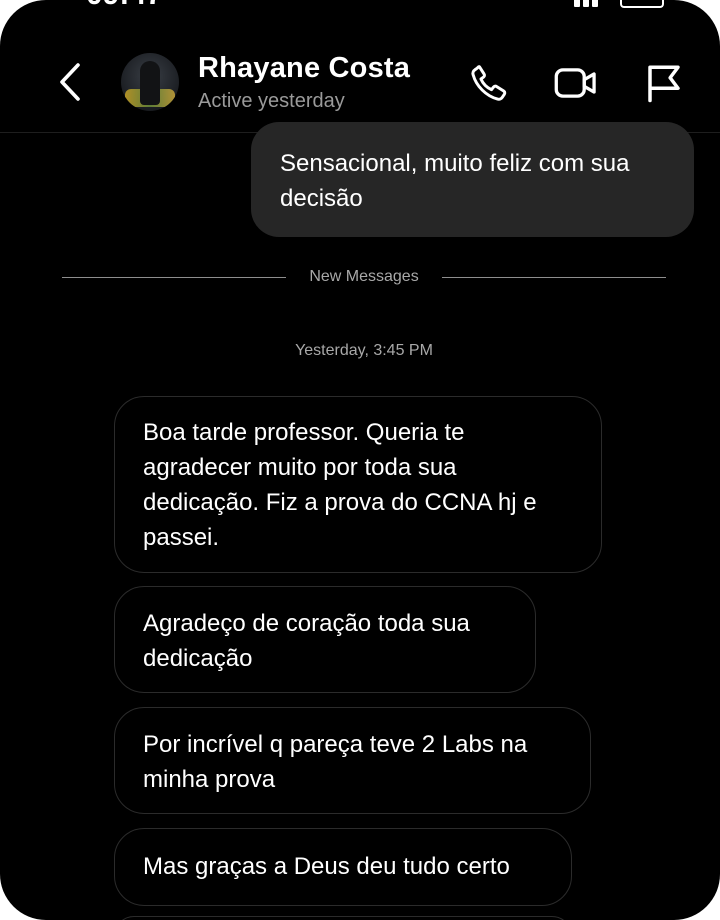  I want to click on contact-name: Rhayane Costa, so click(304, 68).